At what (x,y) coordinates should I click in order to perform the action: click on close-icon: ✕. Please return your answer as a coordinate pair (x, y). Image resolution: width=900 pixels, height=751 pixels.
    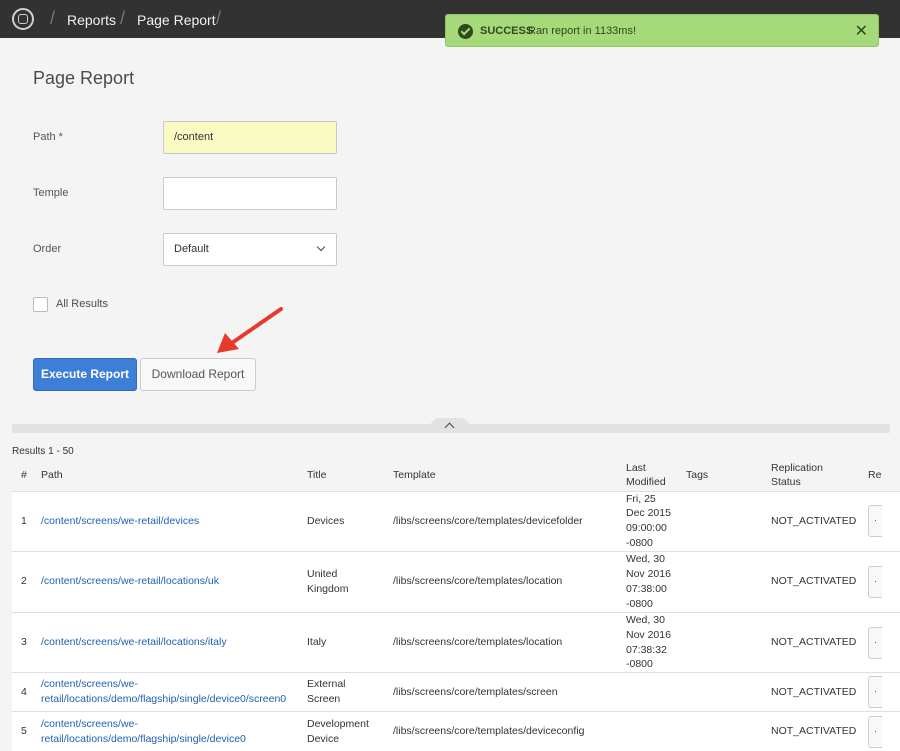
    Looking at the image, I should click on (861, 31).